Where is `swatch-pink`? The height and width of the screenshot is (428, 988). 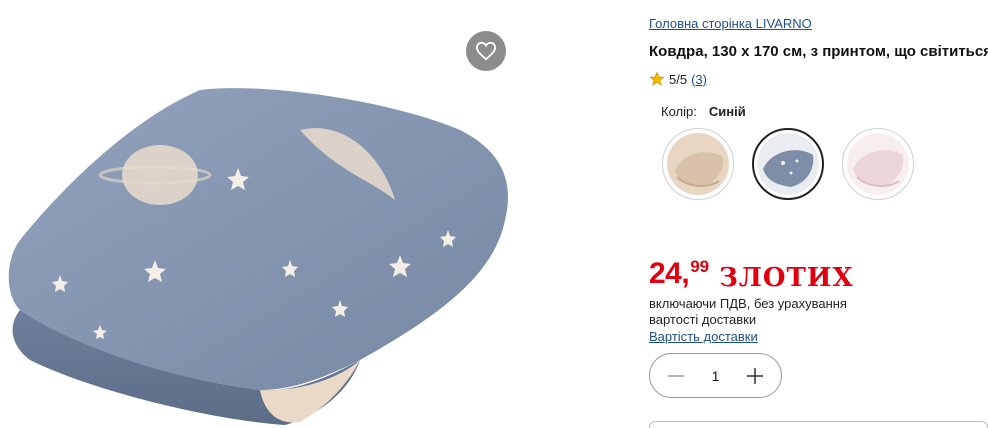 swatch-pink is located at coordinates (878, 164).